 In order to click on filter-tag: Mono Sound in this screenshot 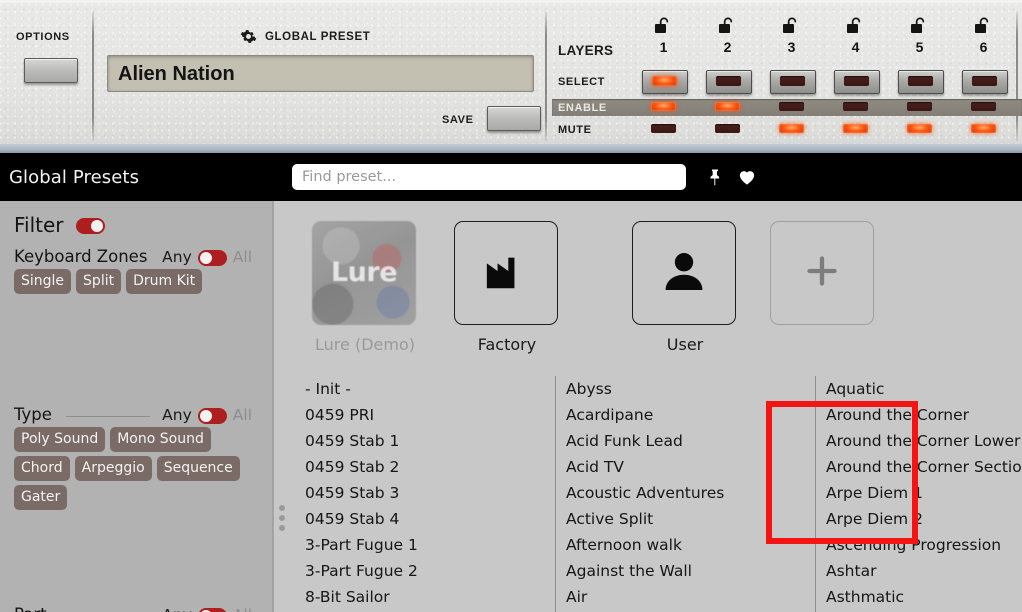, I will do `click(160, 439)`.